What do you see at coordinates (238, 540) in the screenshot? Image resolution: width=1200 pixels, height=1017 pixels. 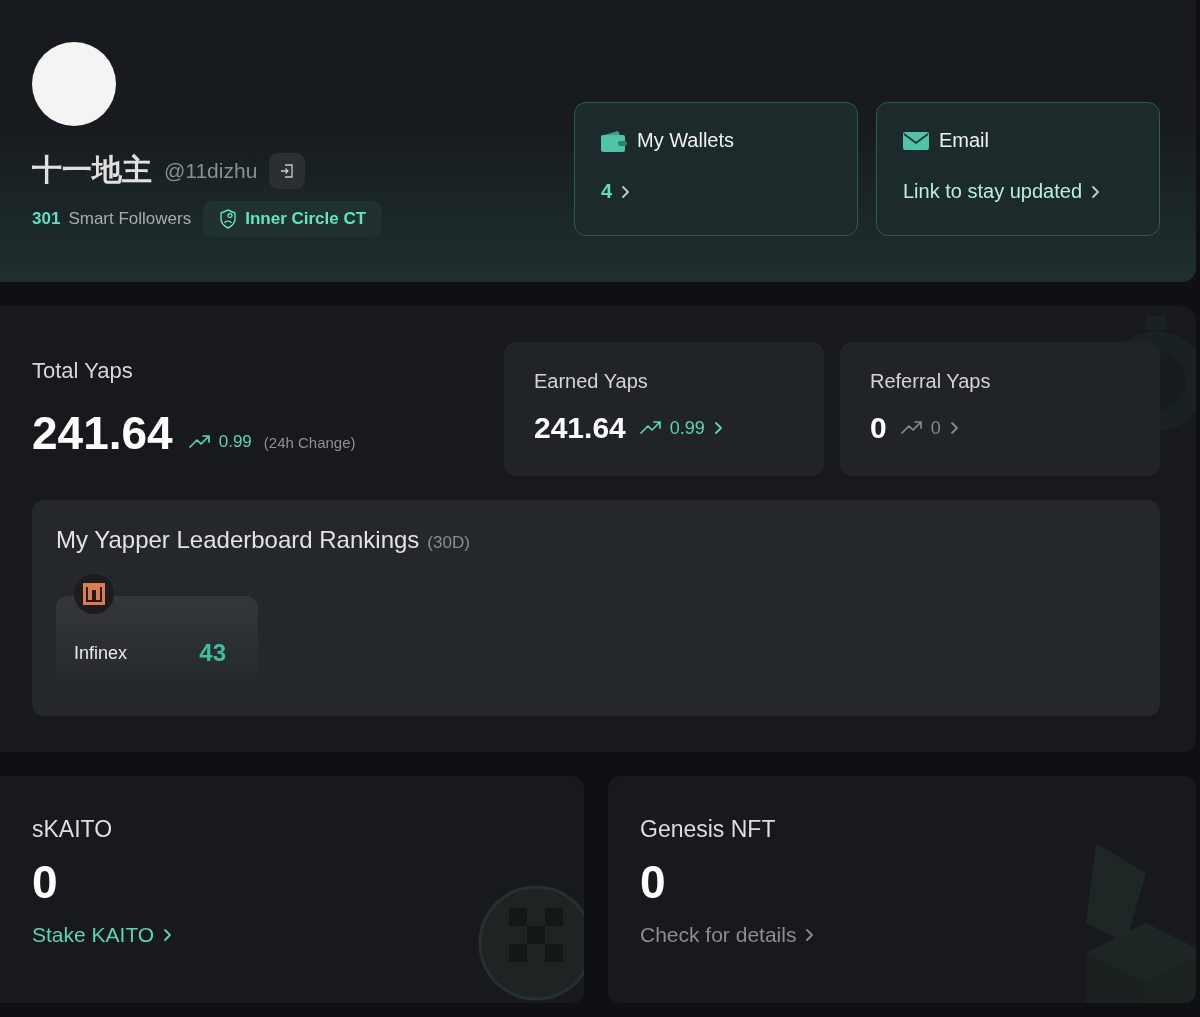 I see `leaderboard-title: My Yapper Leaderboard Rankings` at bounding box center [238, 540].